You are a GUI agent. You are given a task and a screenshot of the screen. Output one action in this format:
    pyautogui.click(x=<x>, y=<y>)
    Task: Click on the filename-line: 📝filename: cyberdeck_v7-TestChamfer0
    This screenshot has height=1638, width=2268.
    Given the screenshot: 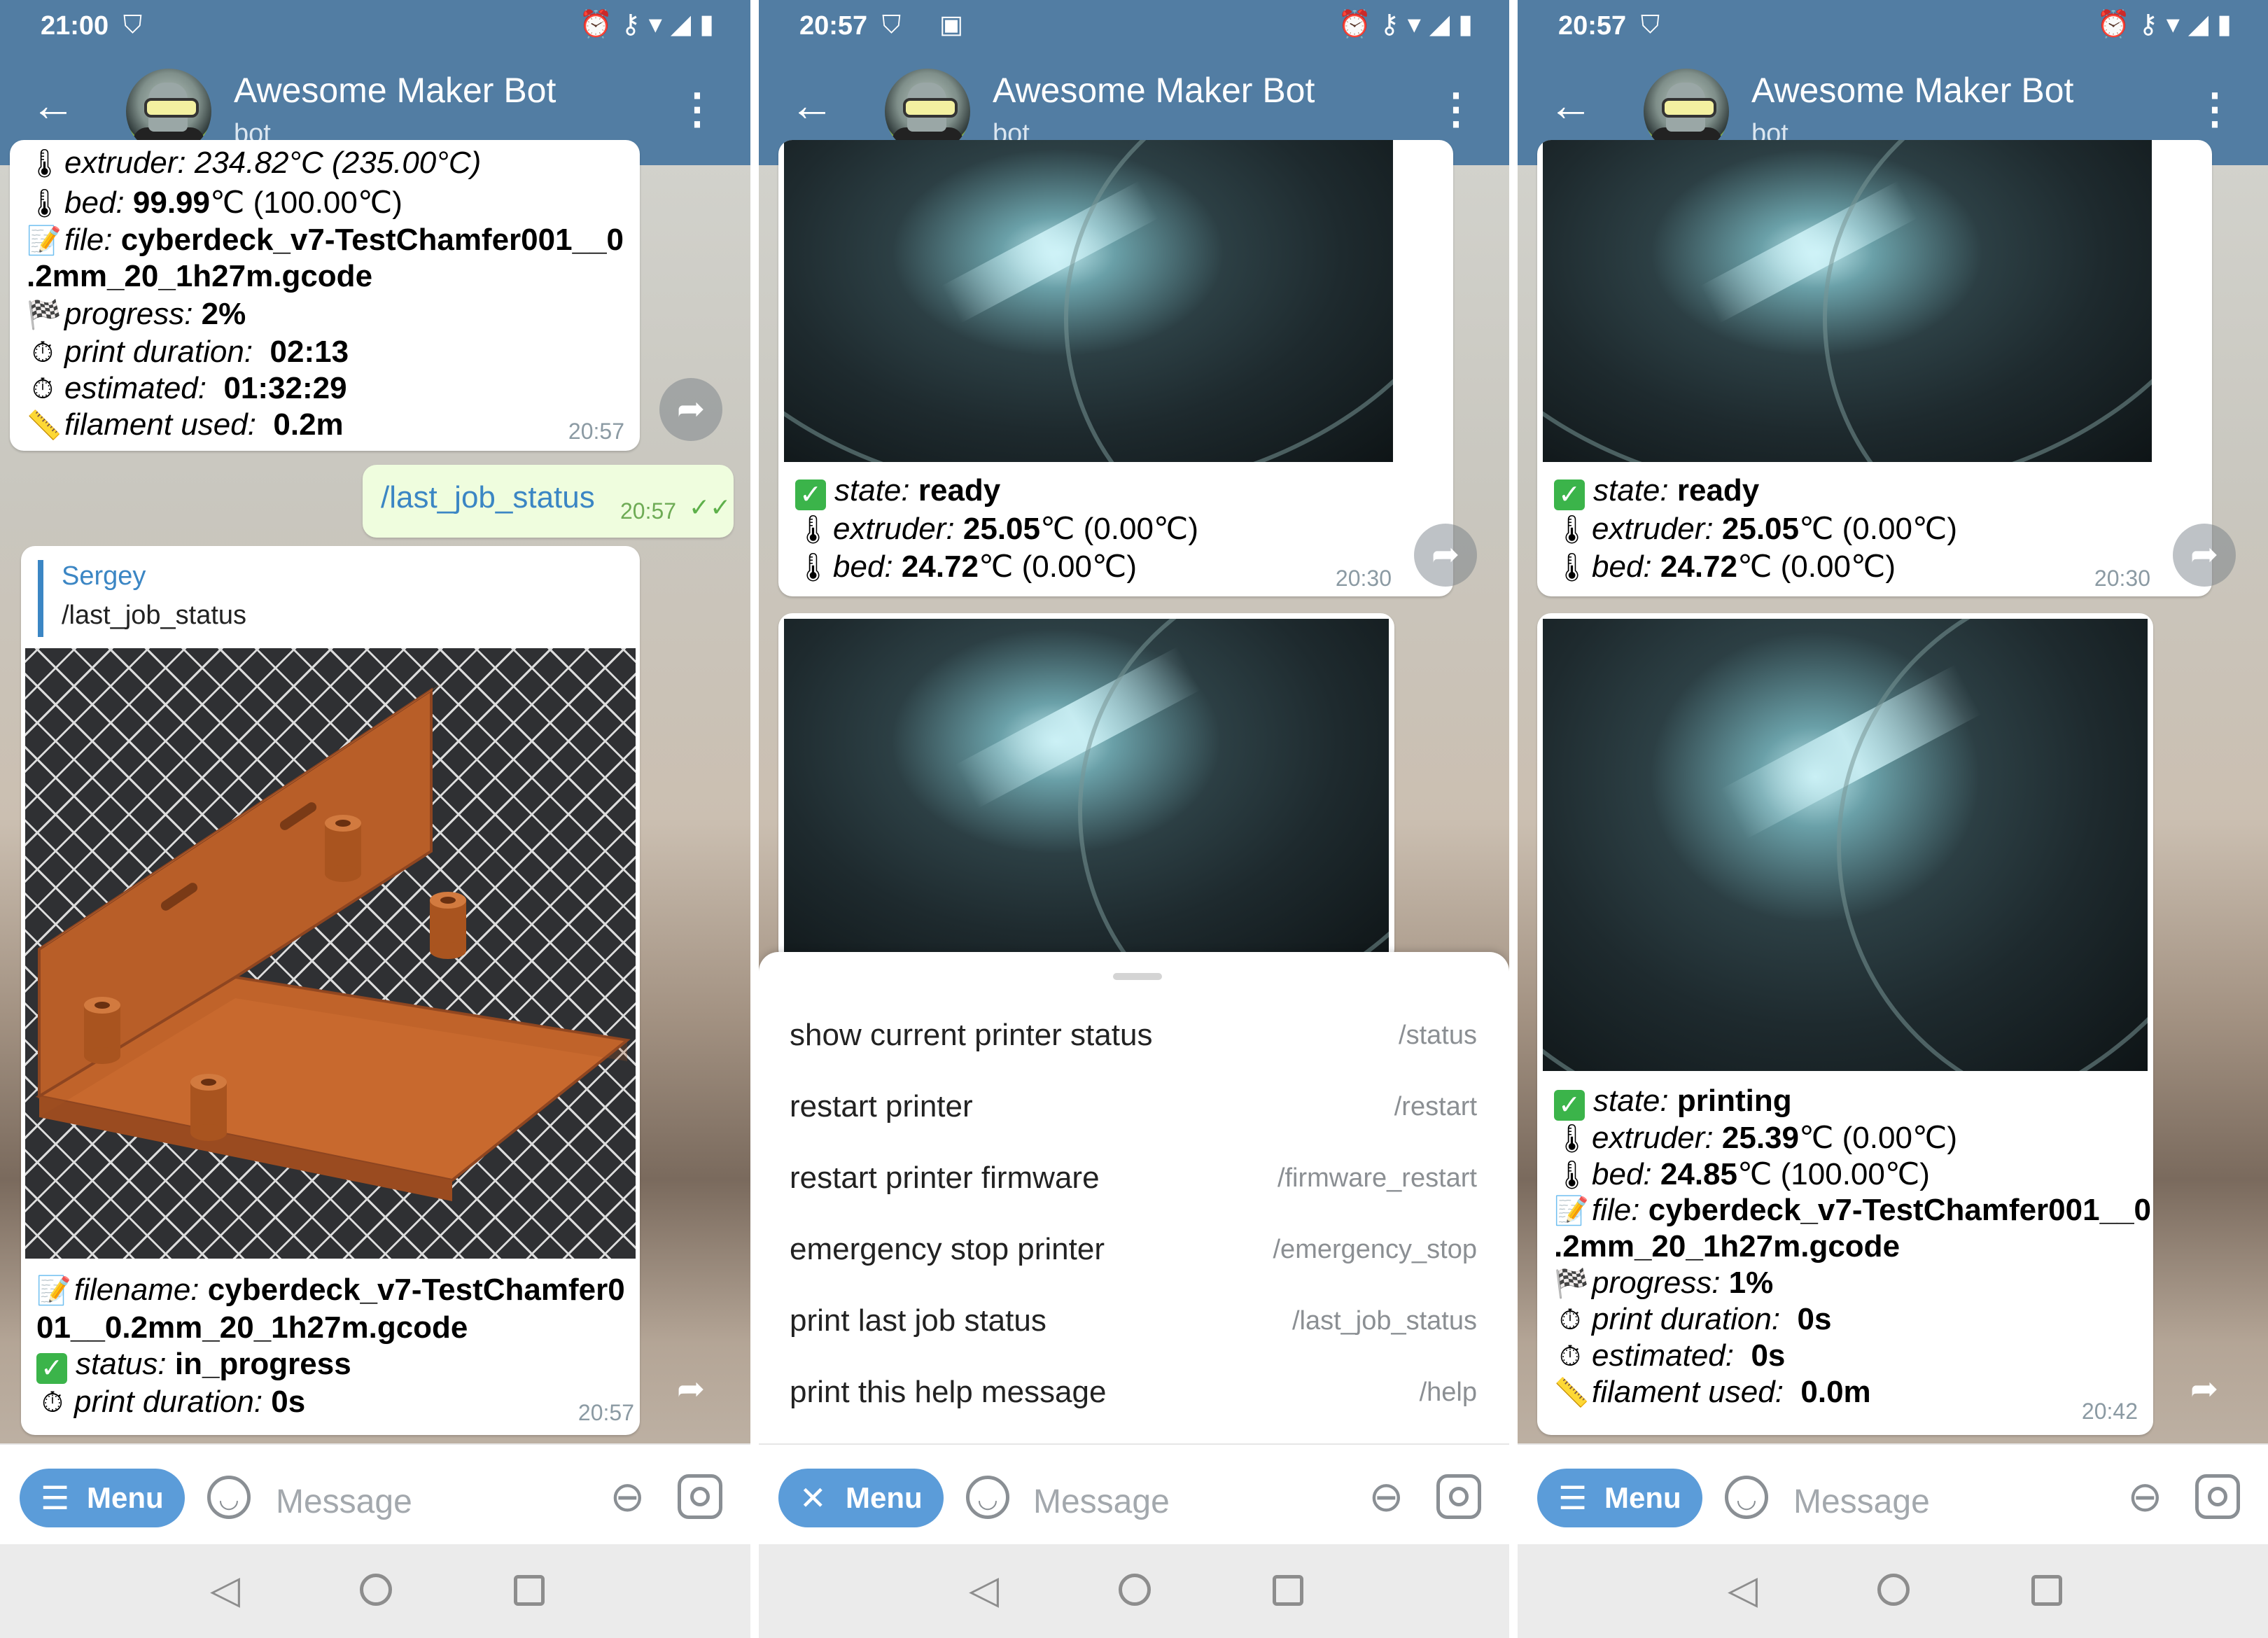 What is the action you would take?
    pyautogui.click(x=330, y=1290)
    